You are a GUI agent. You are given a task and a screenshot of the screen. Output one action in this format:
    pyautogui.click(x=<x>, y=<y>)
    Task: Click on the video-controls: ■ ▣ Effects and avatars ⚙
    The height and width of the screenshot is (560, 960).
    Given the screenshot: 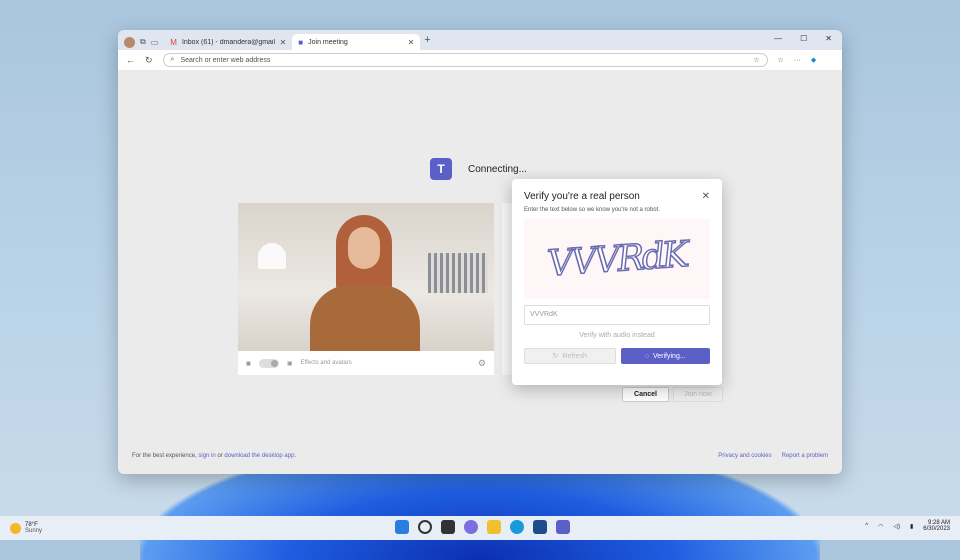 What is the action you would take?
    pyautogui.click(x=366, y=363)
    